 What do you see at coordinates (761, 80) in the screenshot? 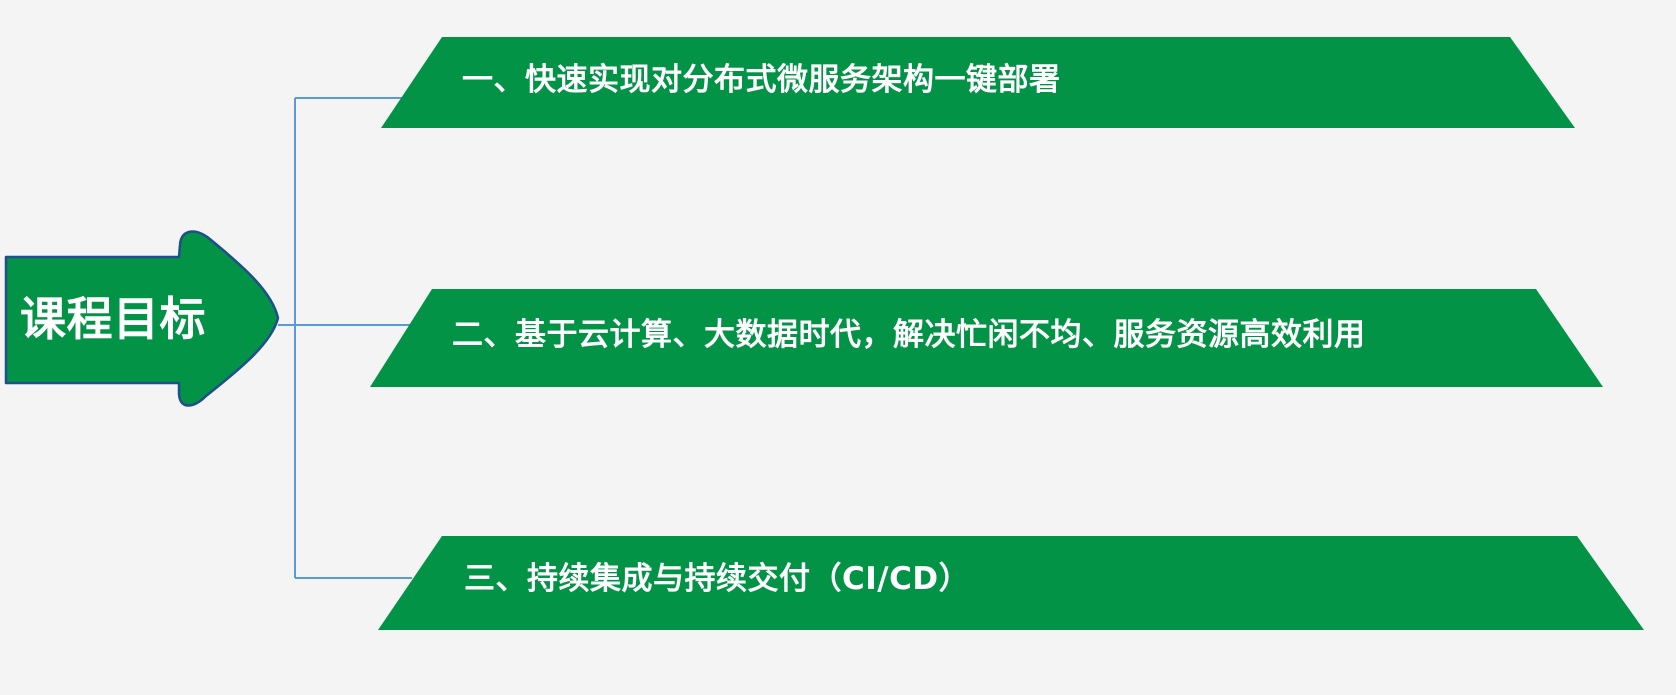
I see `goal-1-label: 一、快速实现对分布式微服务架构一键部署` at bounding box center [761, 80].